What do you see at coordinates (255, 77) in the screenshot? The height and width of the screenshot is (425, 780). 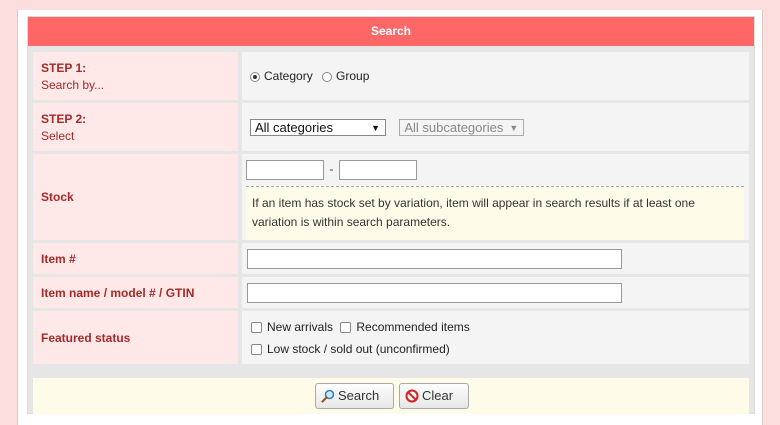 I see `category-radio` at bounding box center [255, 77].